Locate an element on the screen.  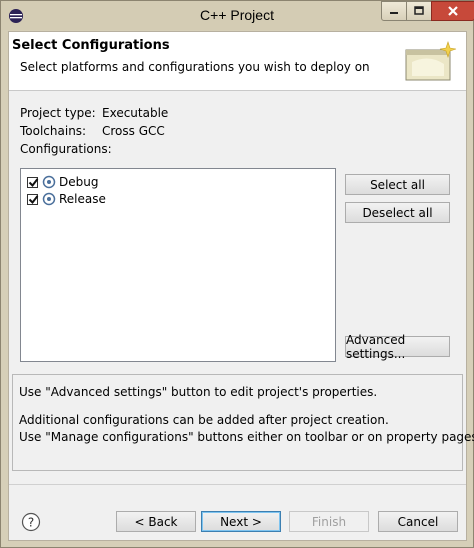
config-item-debug: Debug is located at coordinates (62, 182).